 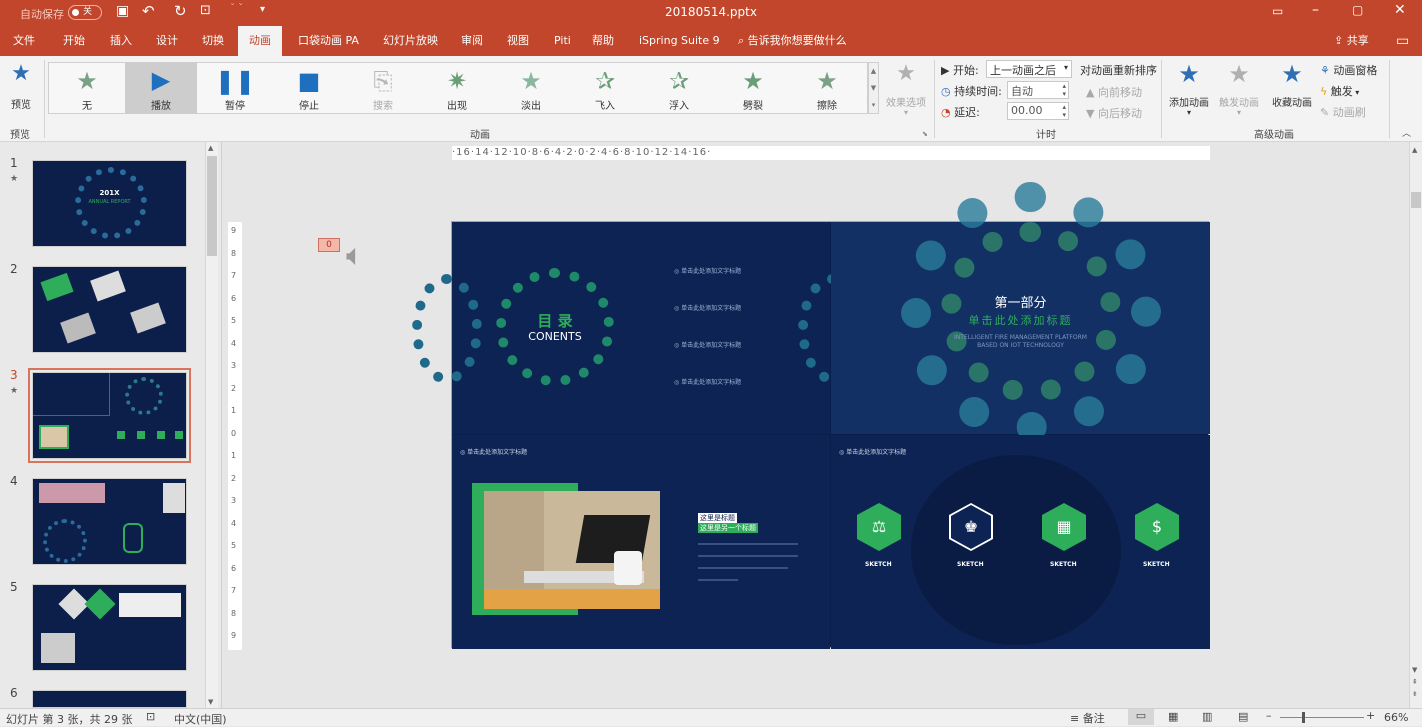 I want to click on gallery-scroll: ▲ ▼ ▾, so click(x=873, y=88).